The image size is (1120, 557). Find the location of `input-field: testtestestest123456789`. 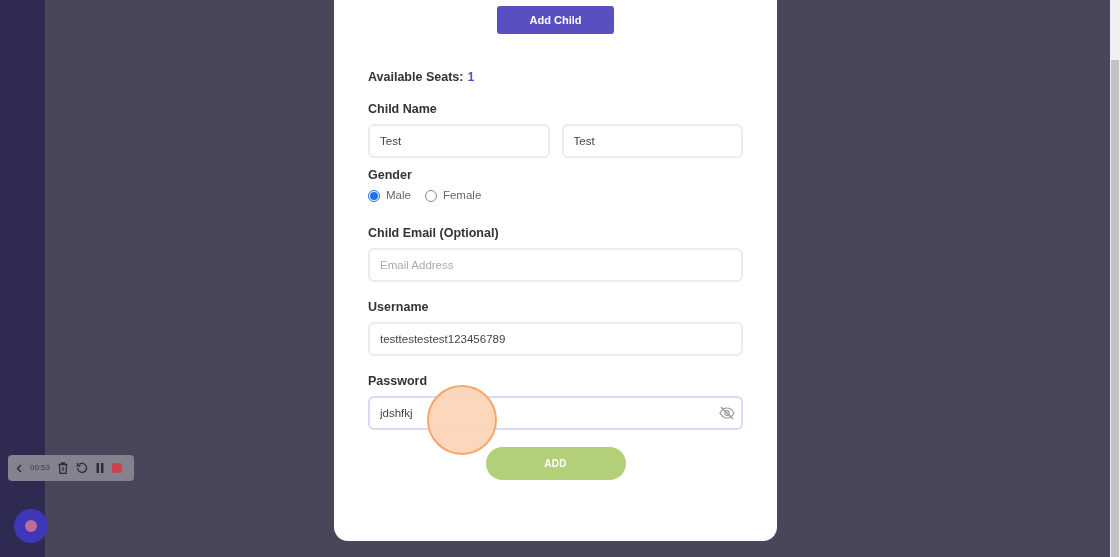

input-field: testtestestest123456789 is located at coordinates (555, 339).